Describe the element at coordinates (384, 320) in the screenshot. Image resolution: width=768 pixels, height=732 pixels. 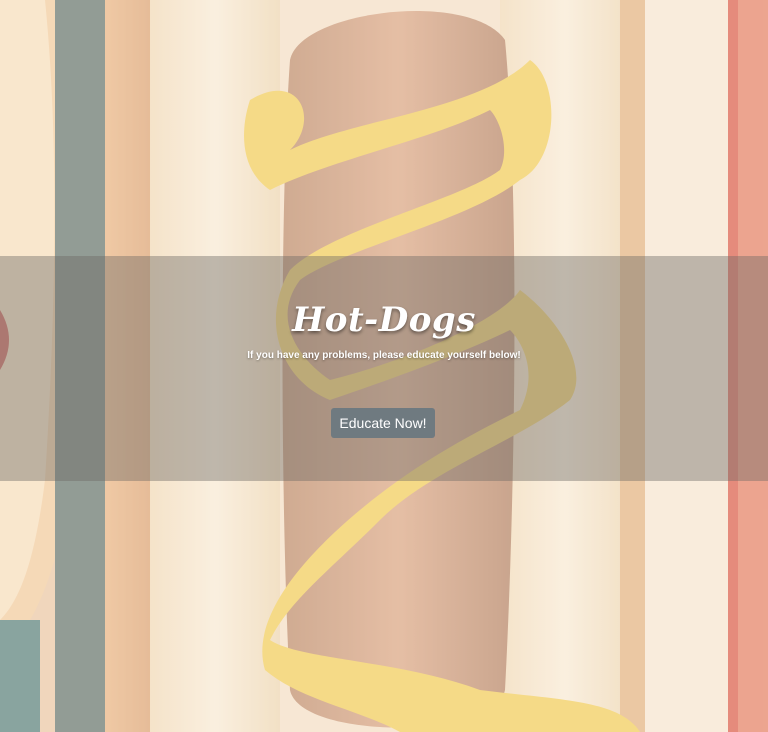
I see `hero-title: Hot-Dogs` at that location.